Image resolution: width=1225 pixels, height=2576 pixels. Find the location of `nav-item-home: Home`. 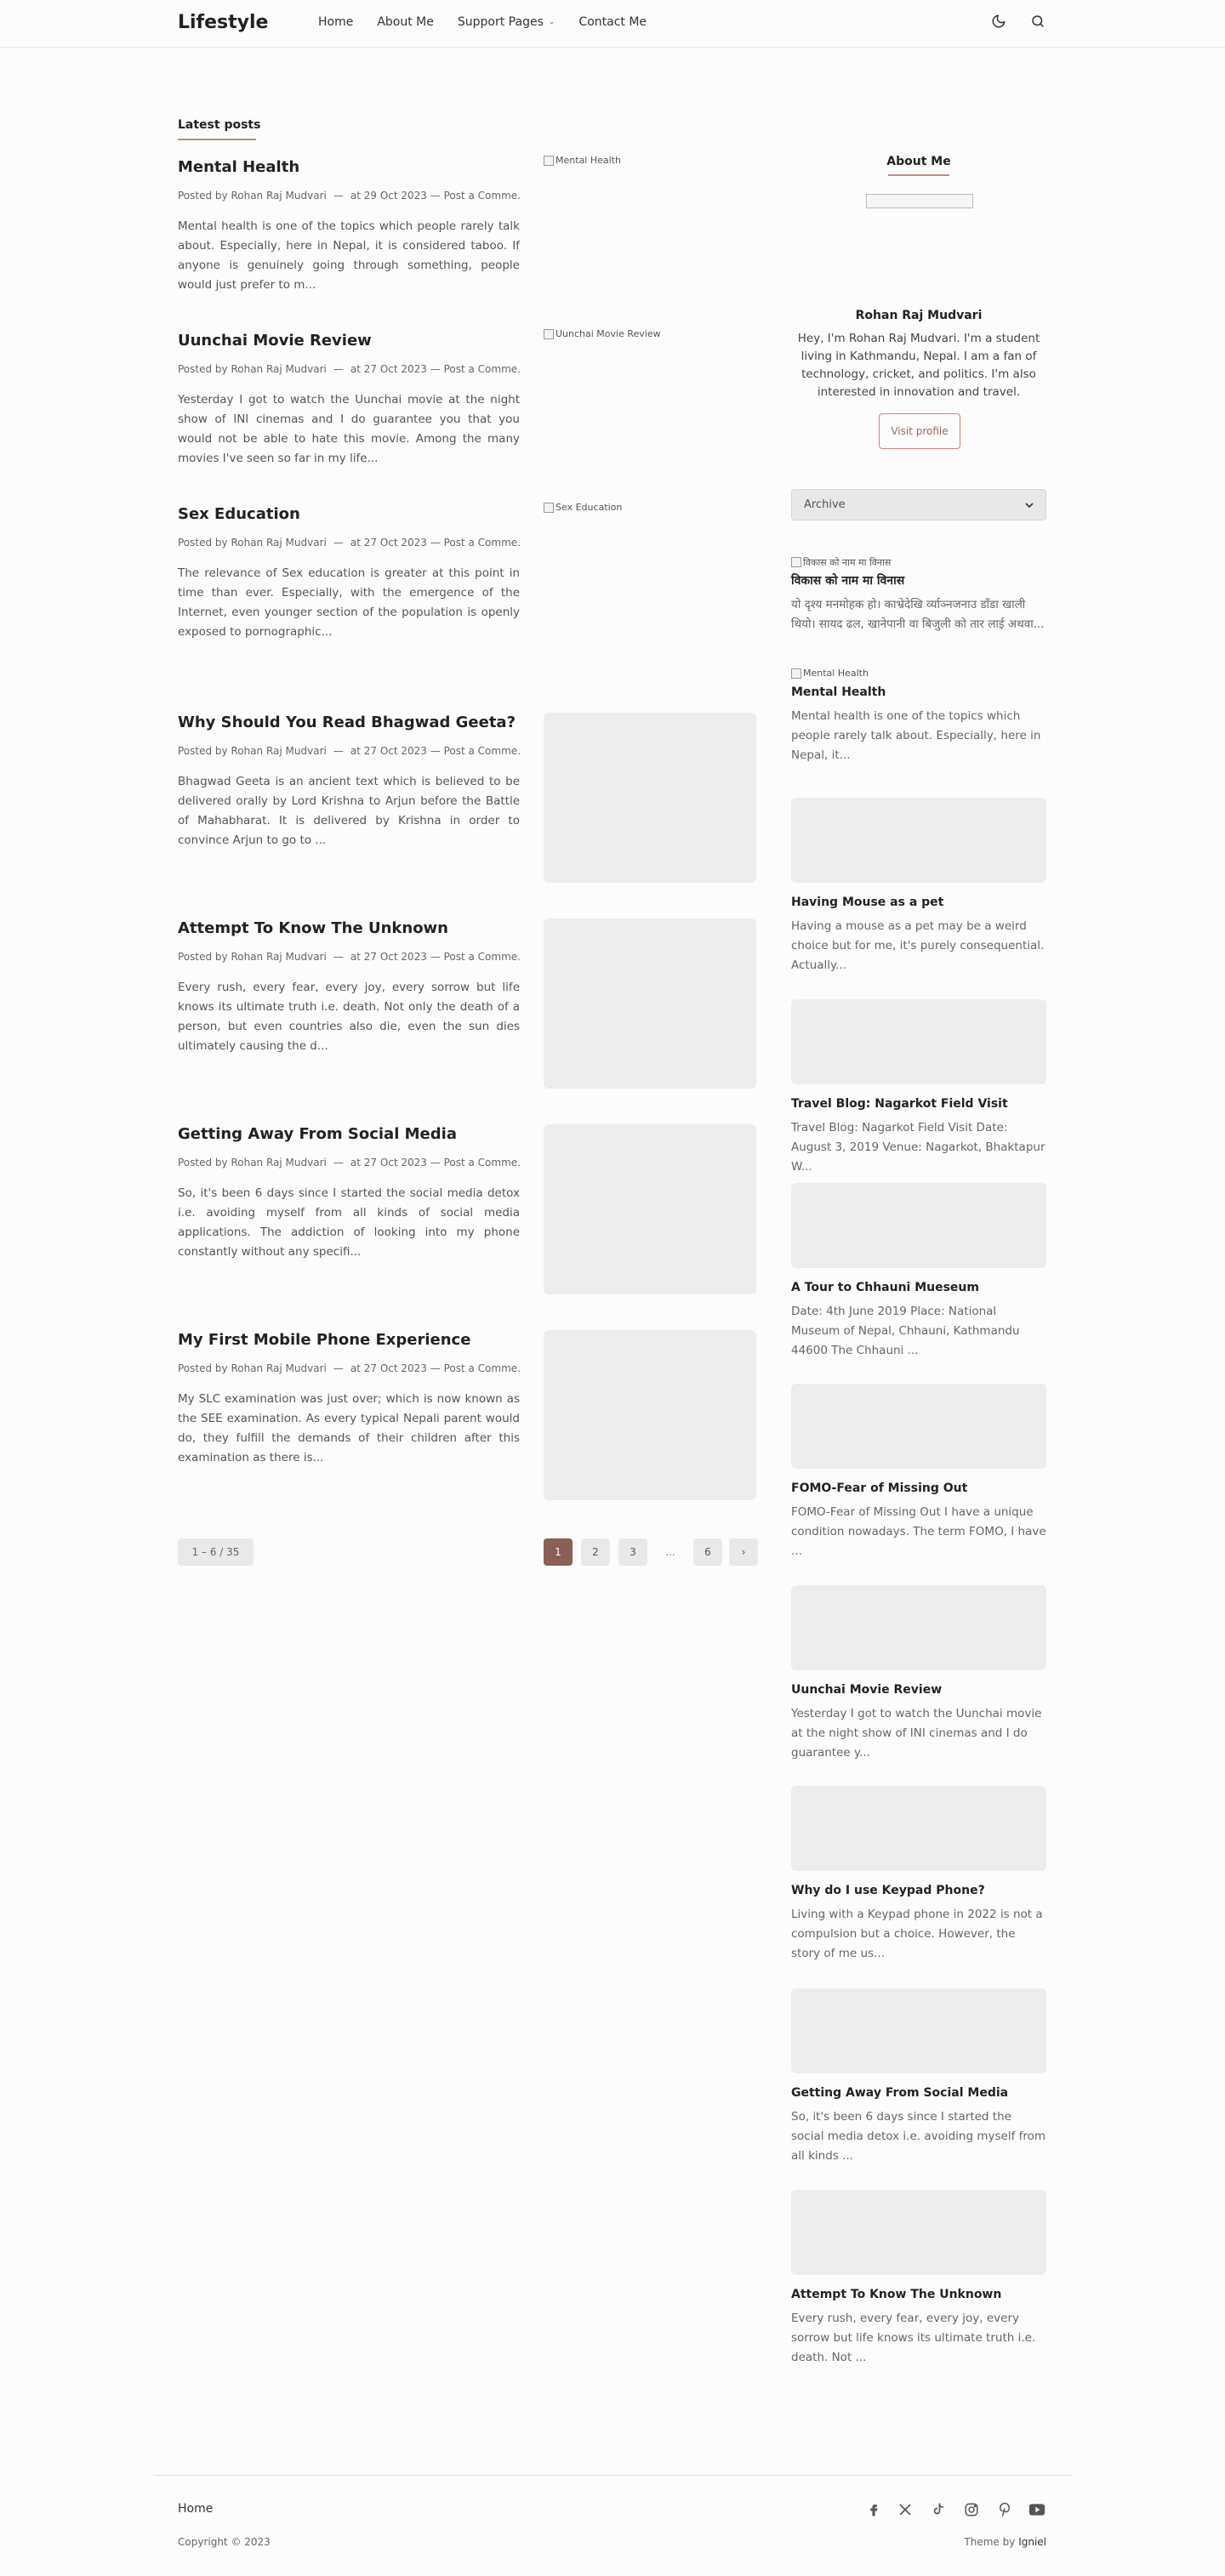

nav-item-home: Home is located at coordinates (336, 22).